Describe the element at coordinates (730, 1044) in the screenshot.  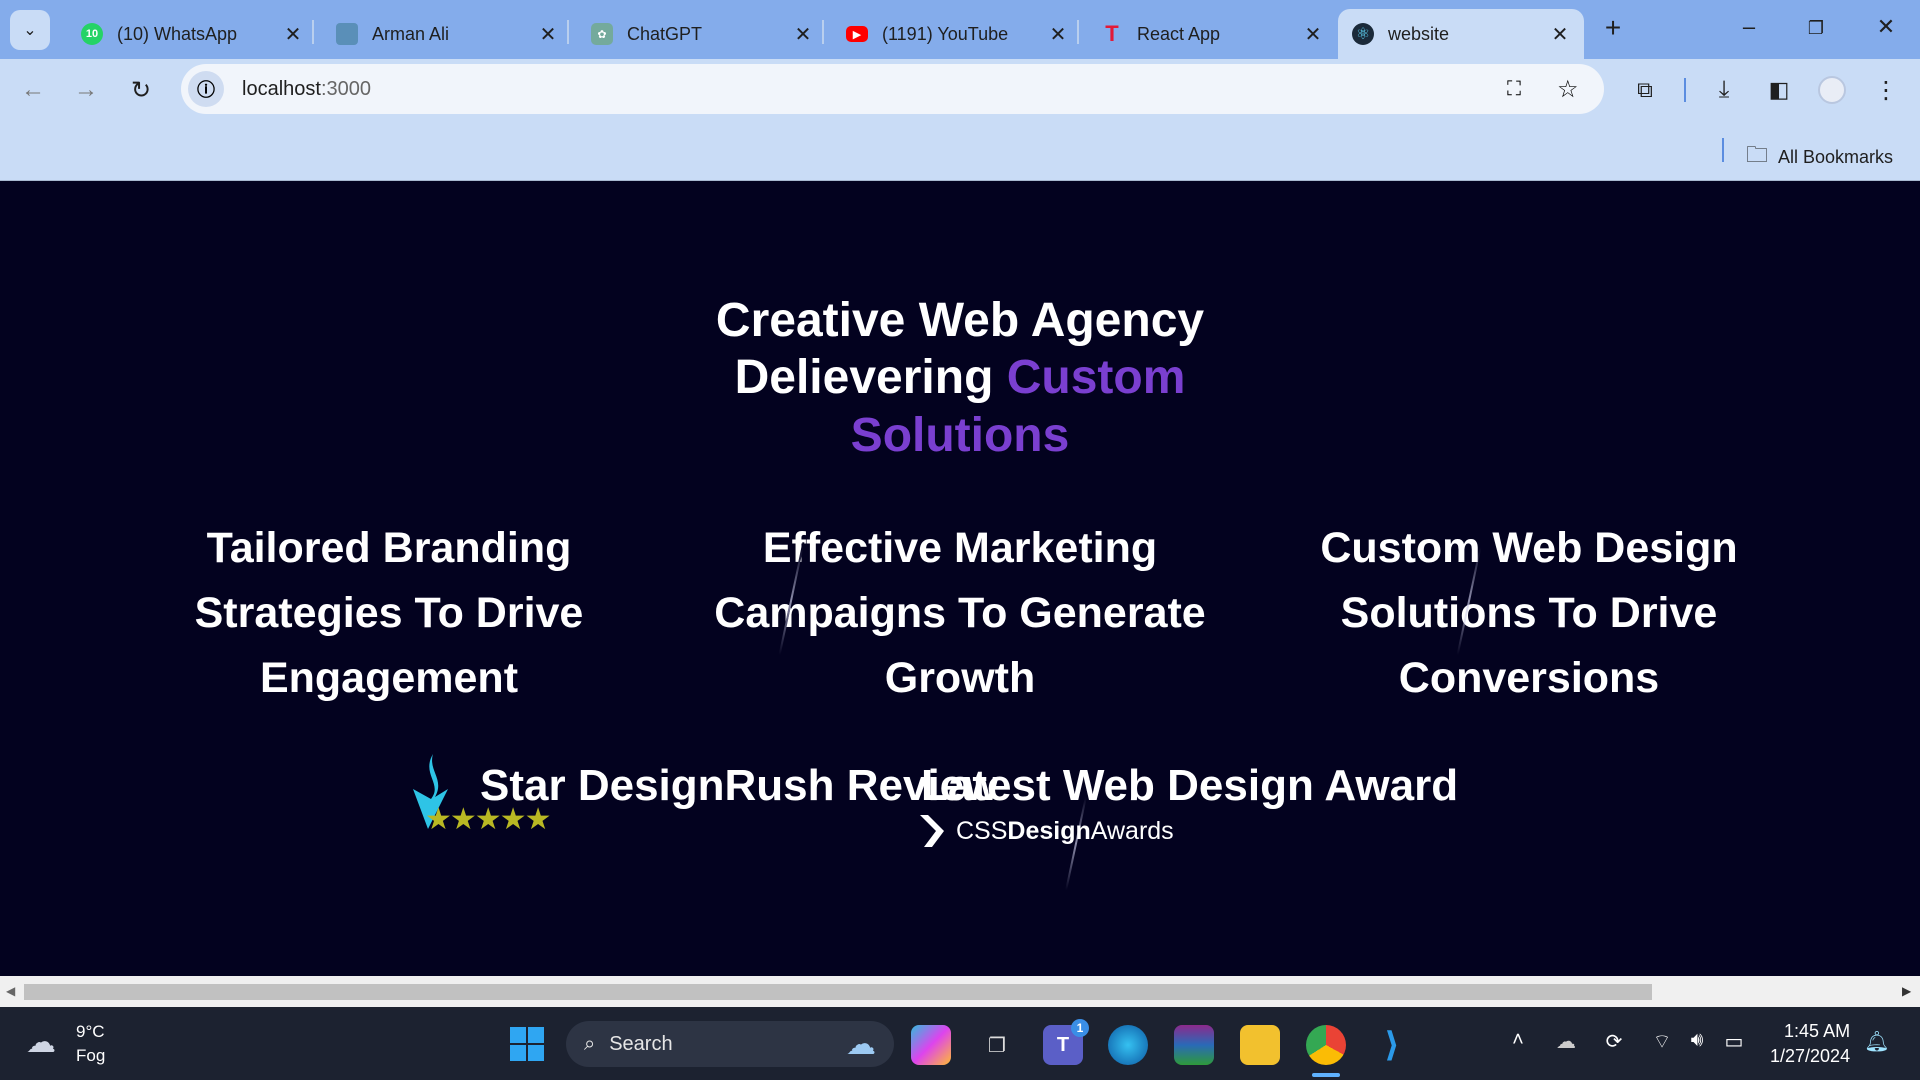
I see `taskbar-search: ⌕ Search ☁` at that location.